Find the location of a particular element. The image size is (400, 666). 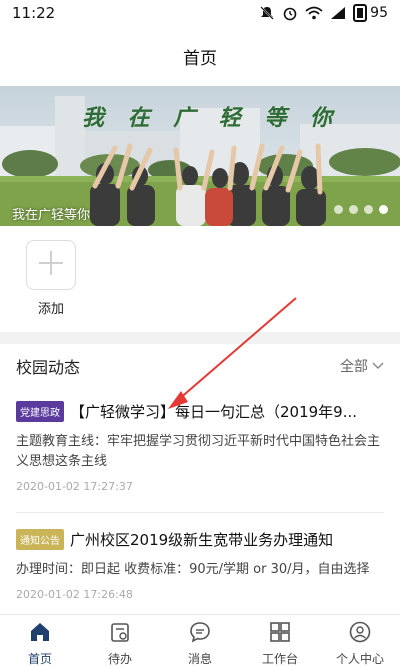

page-title: 首页 is located at coordinates (200, 58).